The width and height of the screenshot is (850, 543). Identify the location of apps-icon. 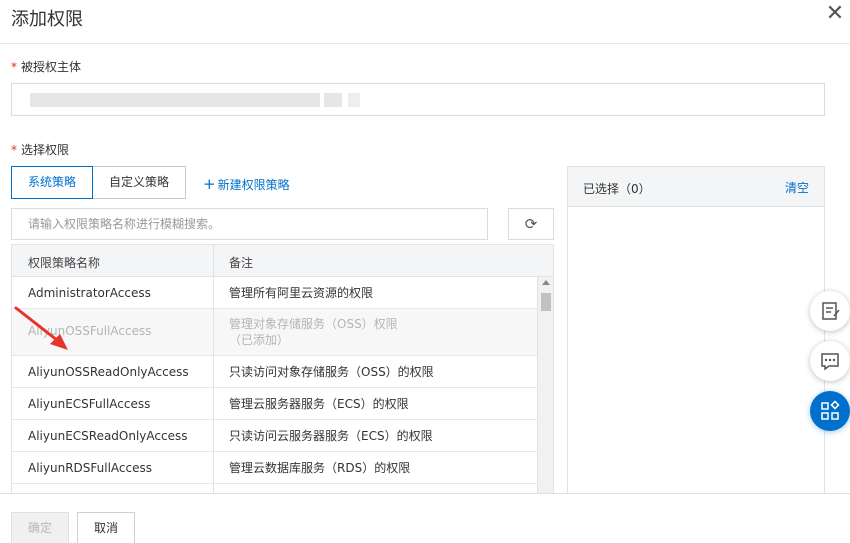
(830, 410).